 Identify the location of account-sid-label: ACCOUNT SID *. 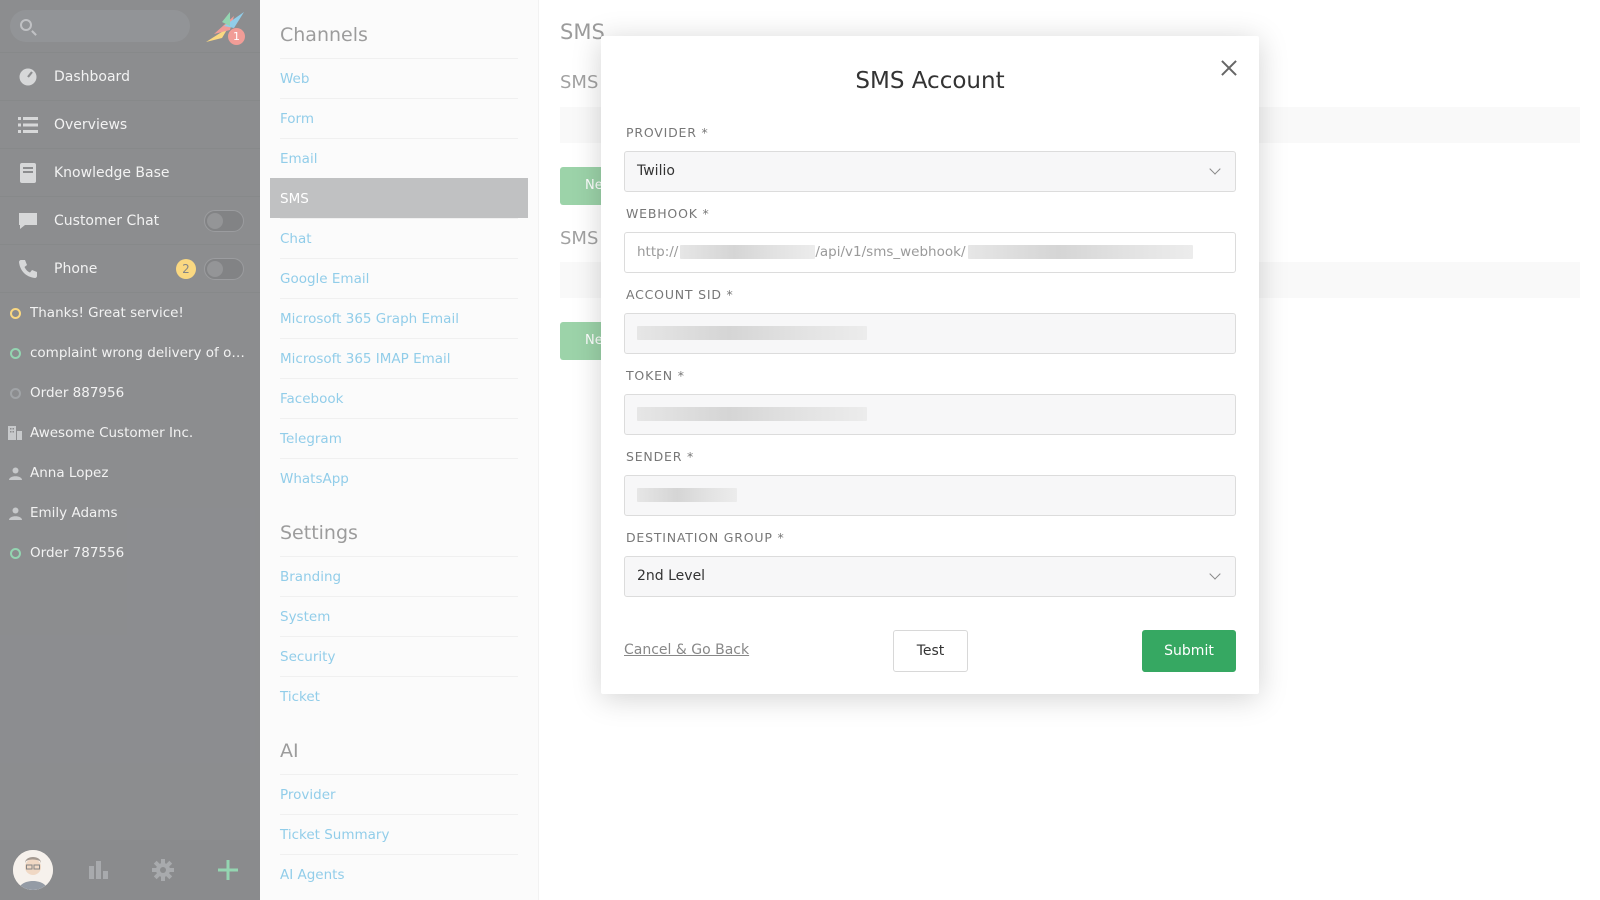
(680, 294).